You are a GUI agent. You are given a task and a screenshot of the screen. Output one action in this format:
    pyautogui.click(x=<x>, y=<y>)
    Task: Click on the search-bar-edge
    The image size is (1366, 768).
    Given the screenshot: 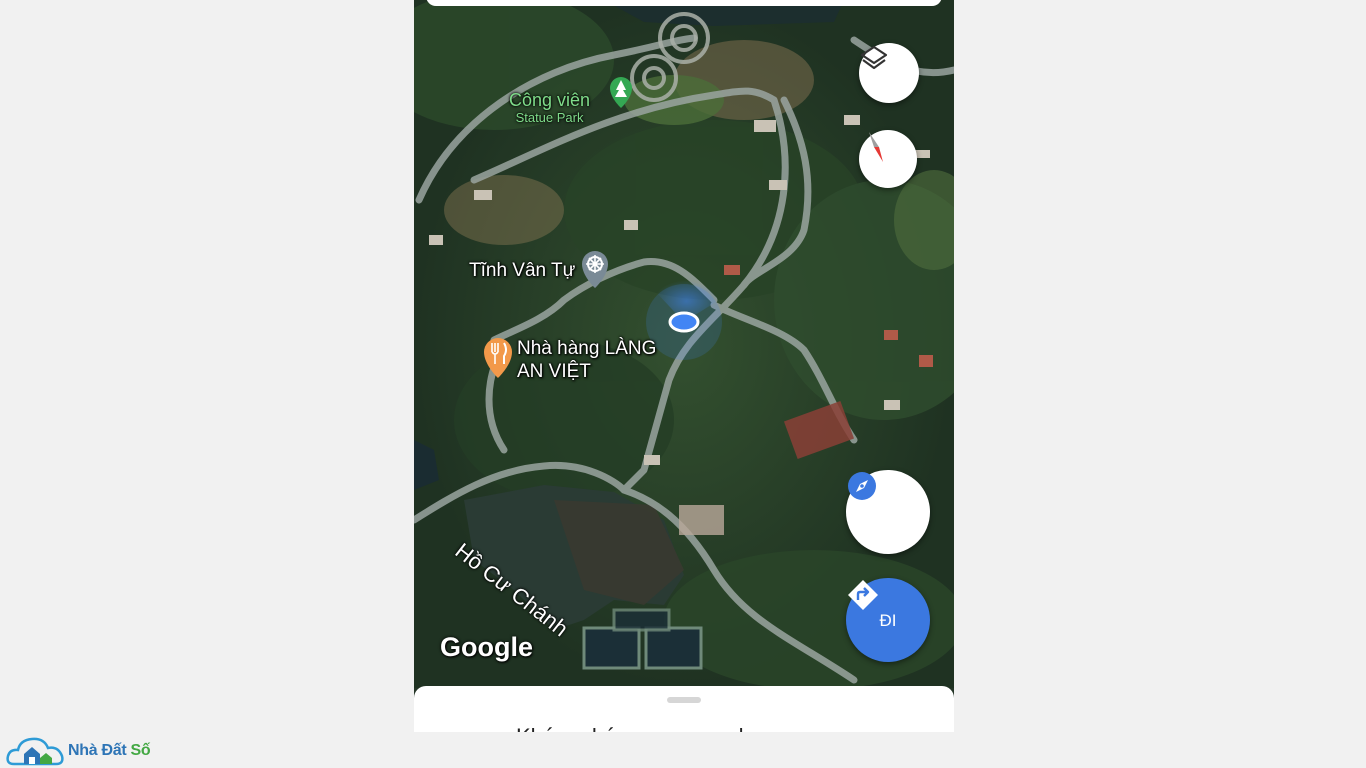 What is the action you would take?
    pyautogui.click(x=684, y=3)
    